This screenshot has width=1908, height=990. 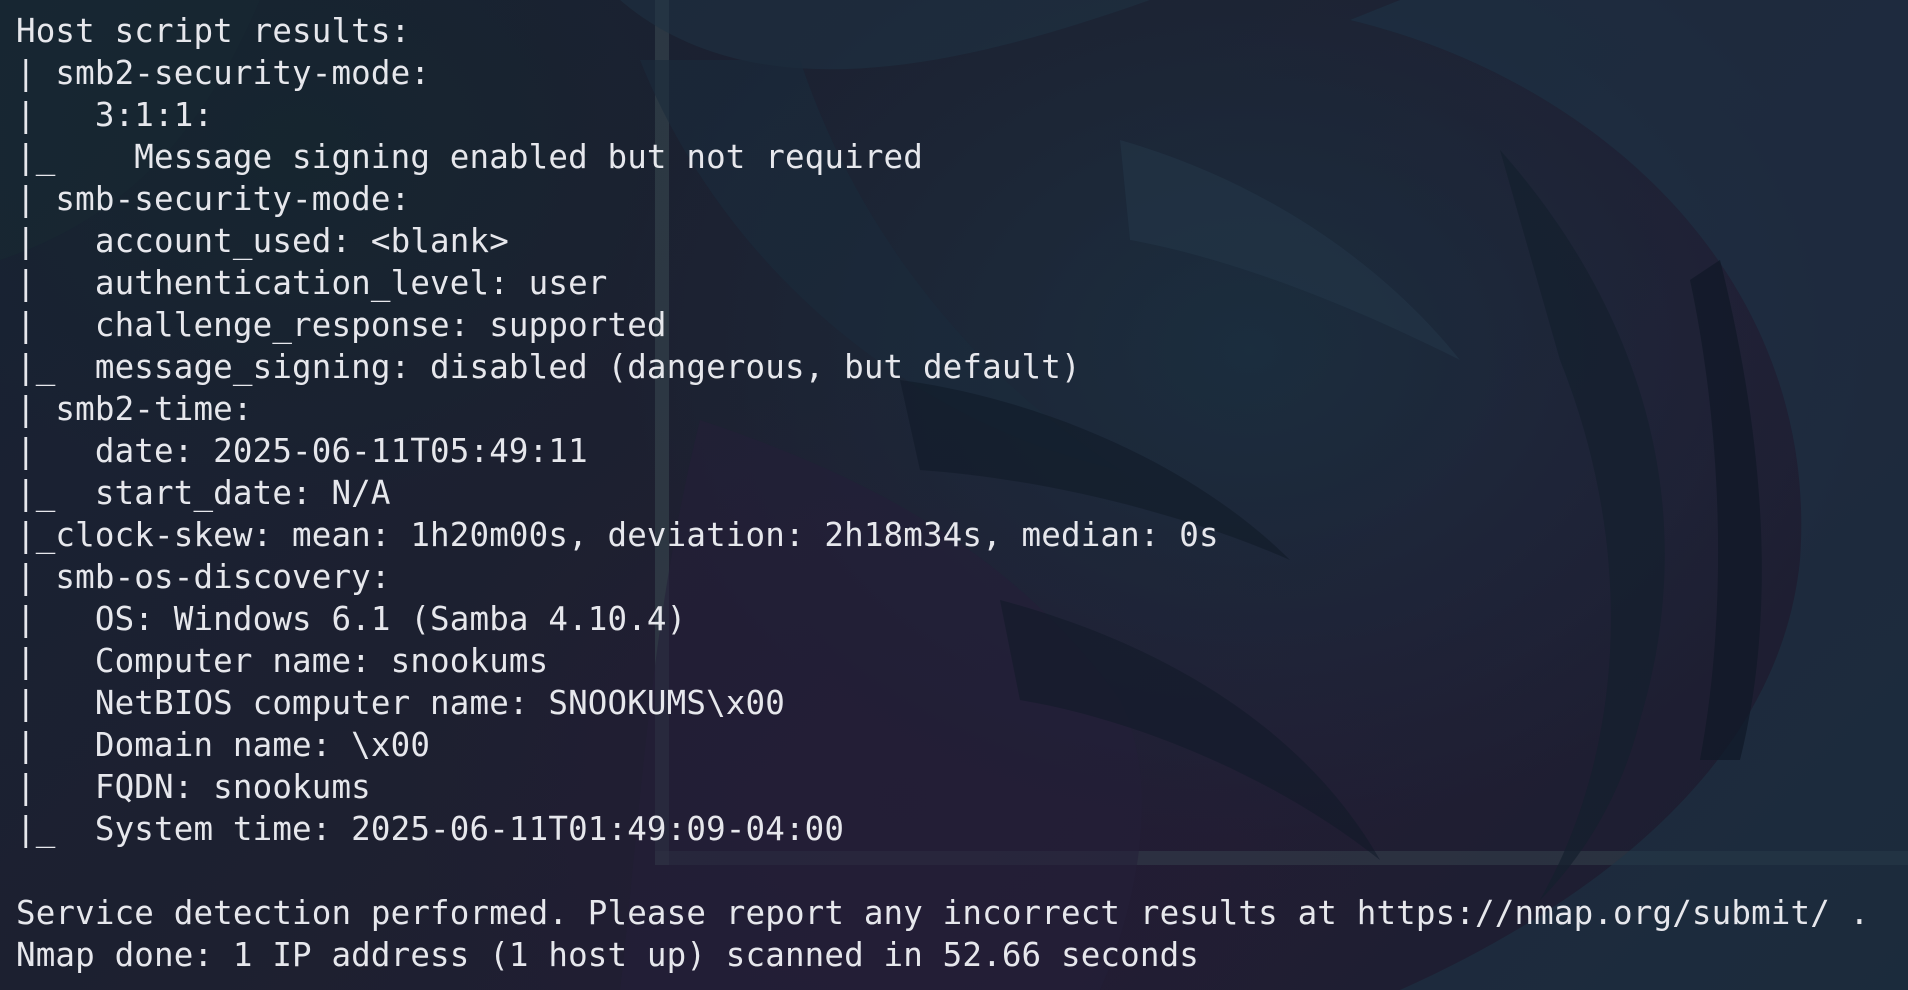 What do you see at coordinates (351, 619) in the screenshot?
I see `terminal-line: | OS: Windows 6.1 (Samba 4.10.4)` at bounding box center [351, 619].